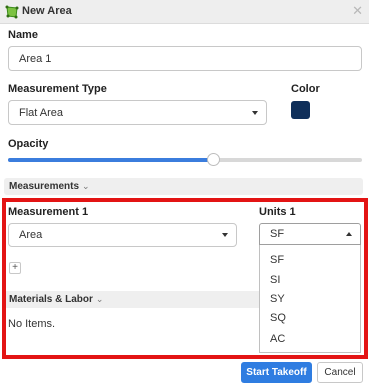  Describe the element at coordinates (47, 11) in the screenshot. I see `dialog-title: New Area` at that location.